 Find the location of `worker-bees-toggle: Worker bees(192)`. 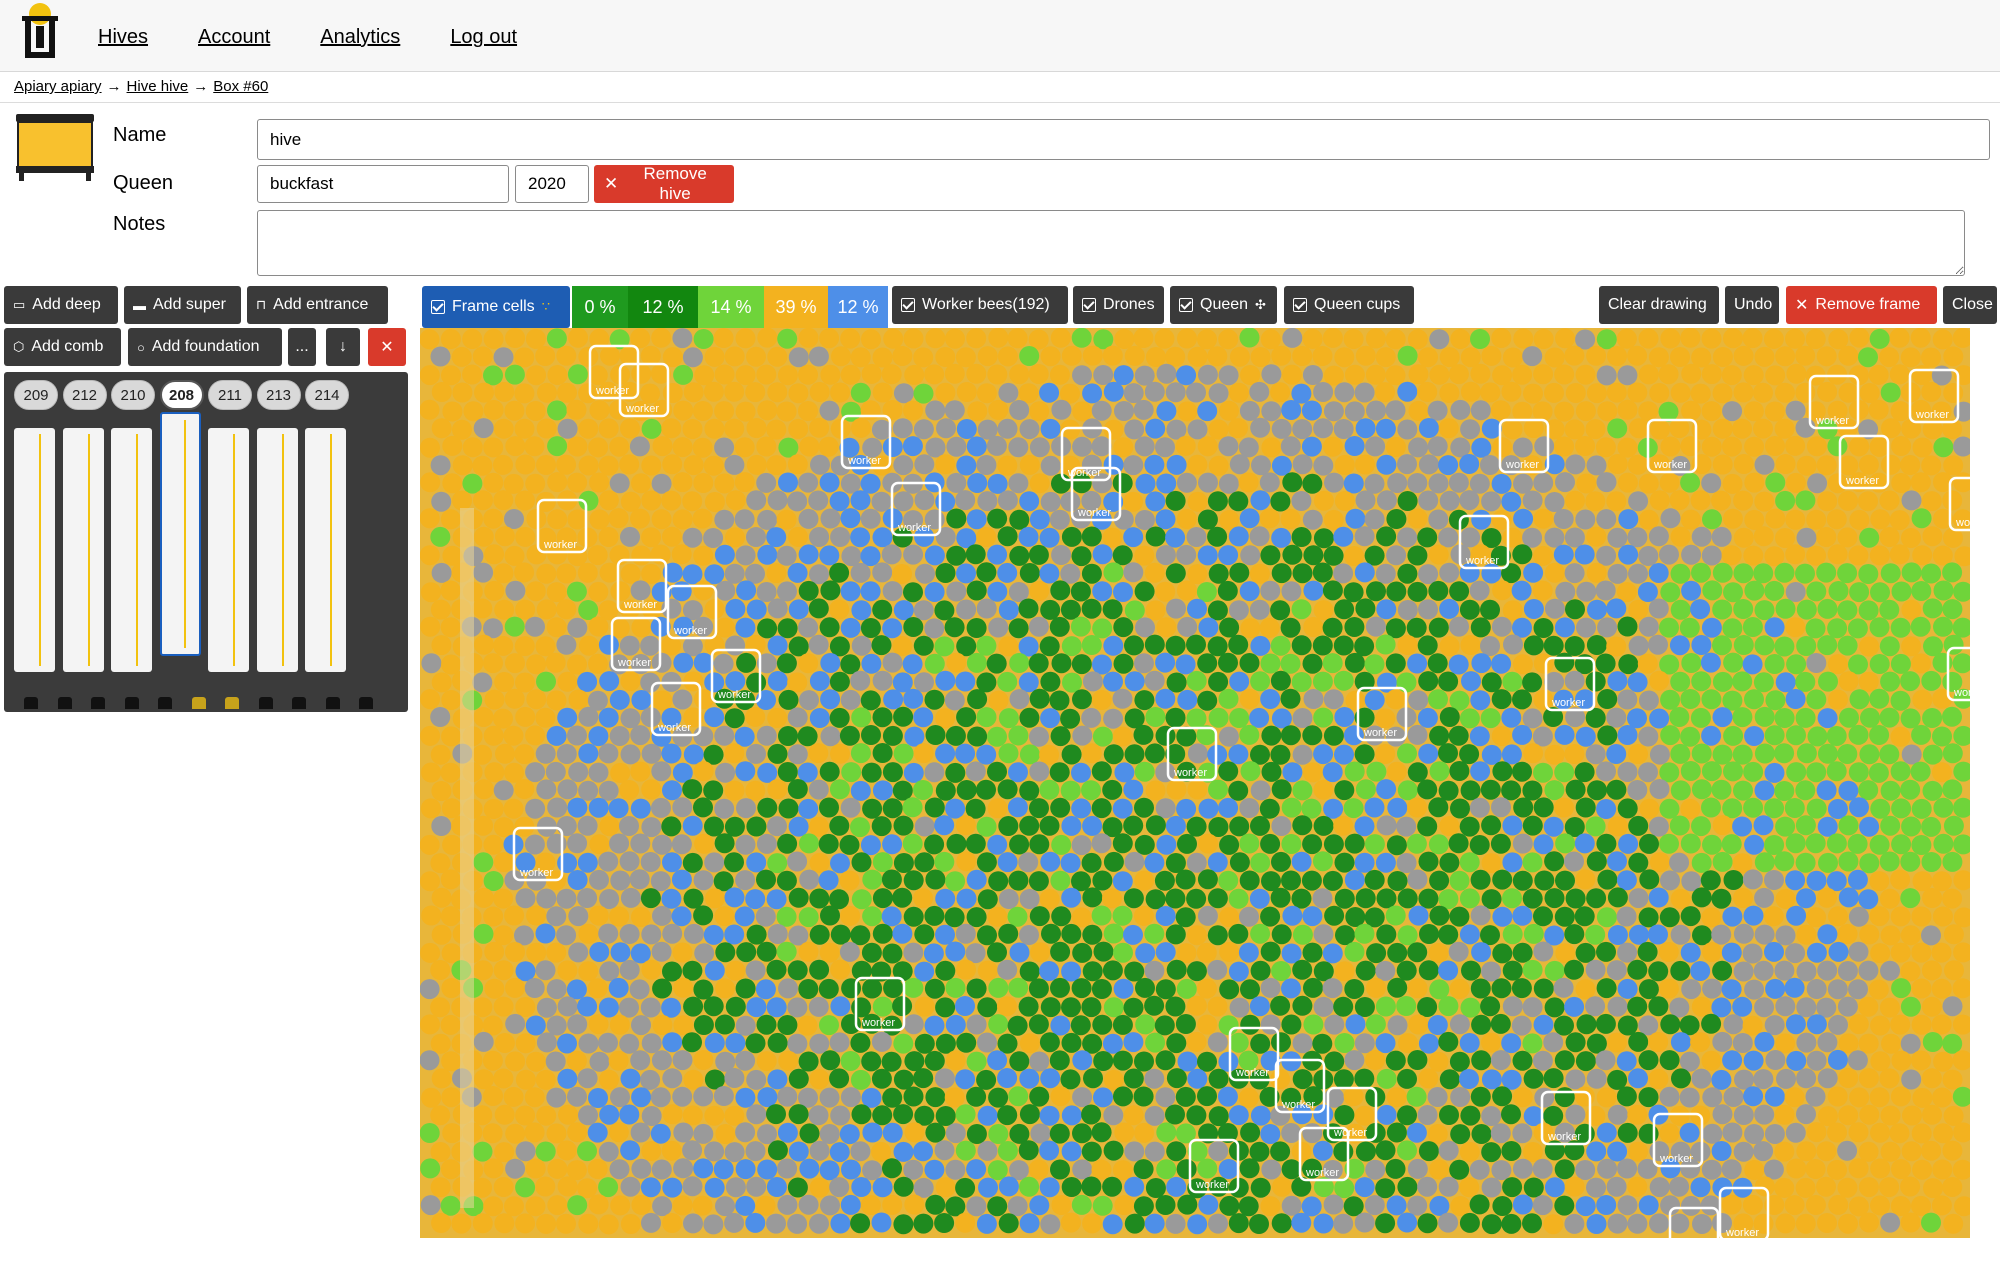

worker-bees-toggle: Worker bees(192) is located at coordinates (980, 305).